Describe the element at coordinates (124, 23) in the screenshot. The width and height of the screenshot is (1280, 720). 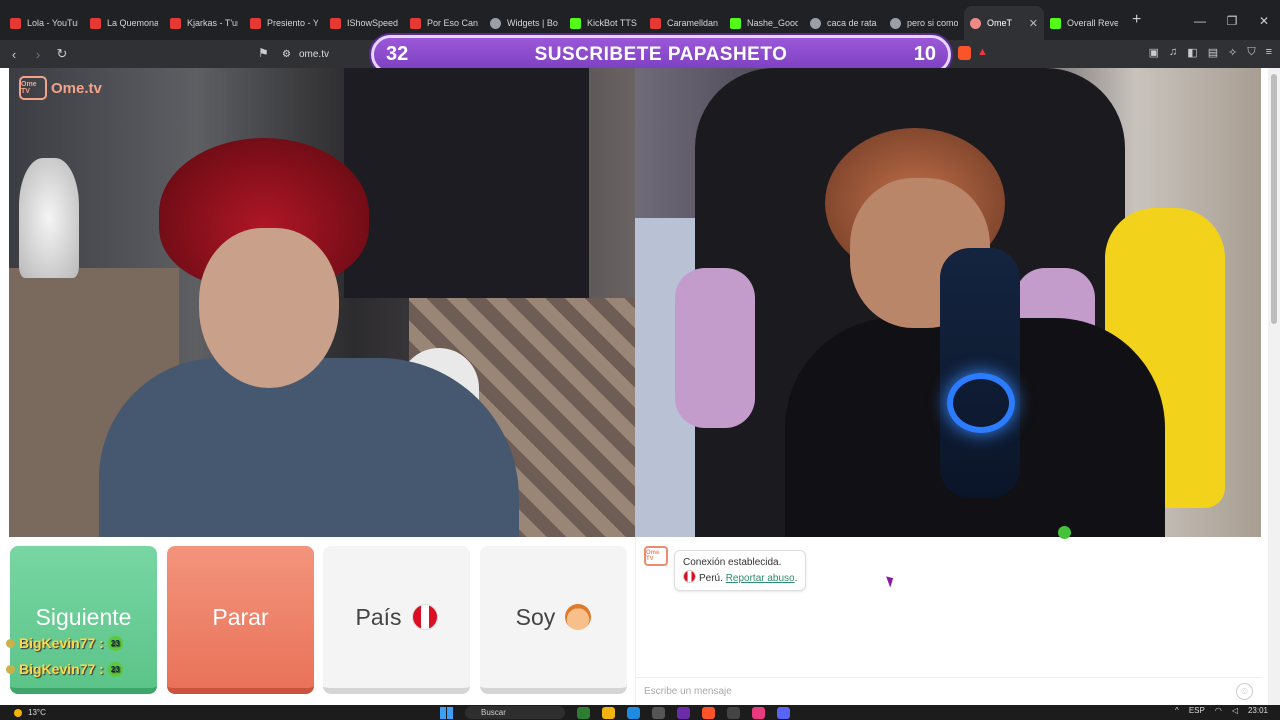
I see `browser-tab: La Quemona` at that location.